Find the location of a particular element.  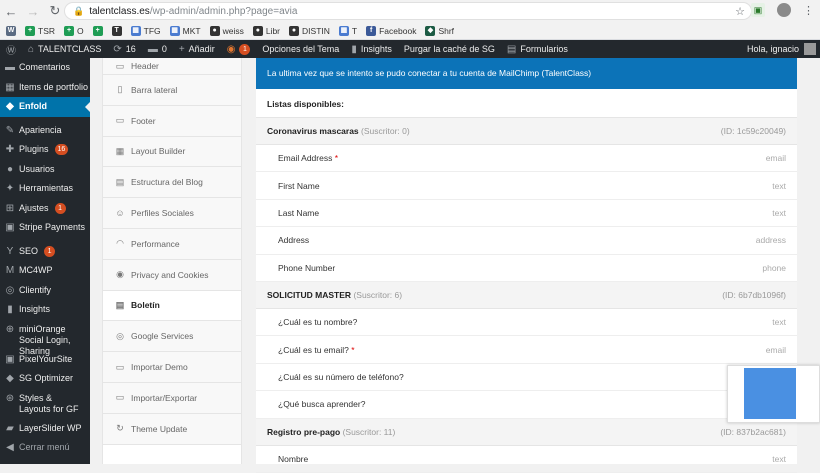

field-label: First Name is located at coordinates (299, 185).